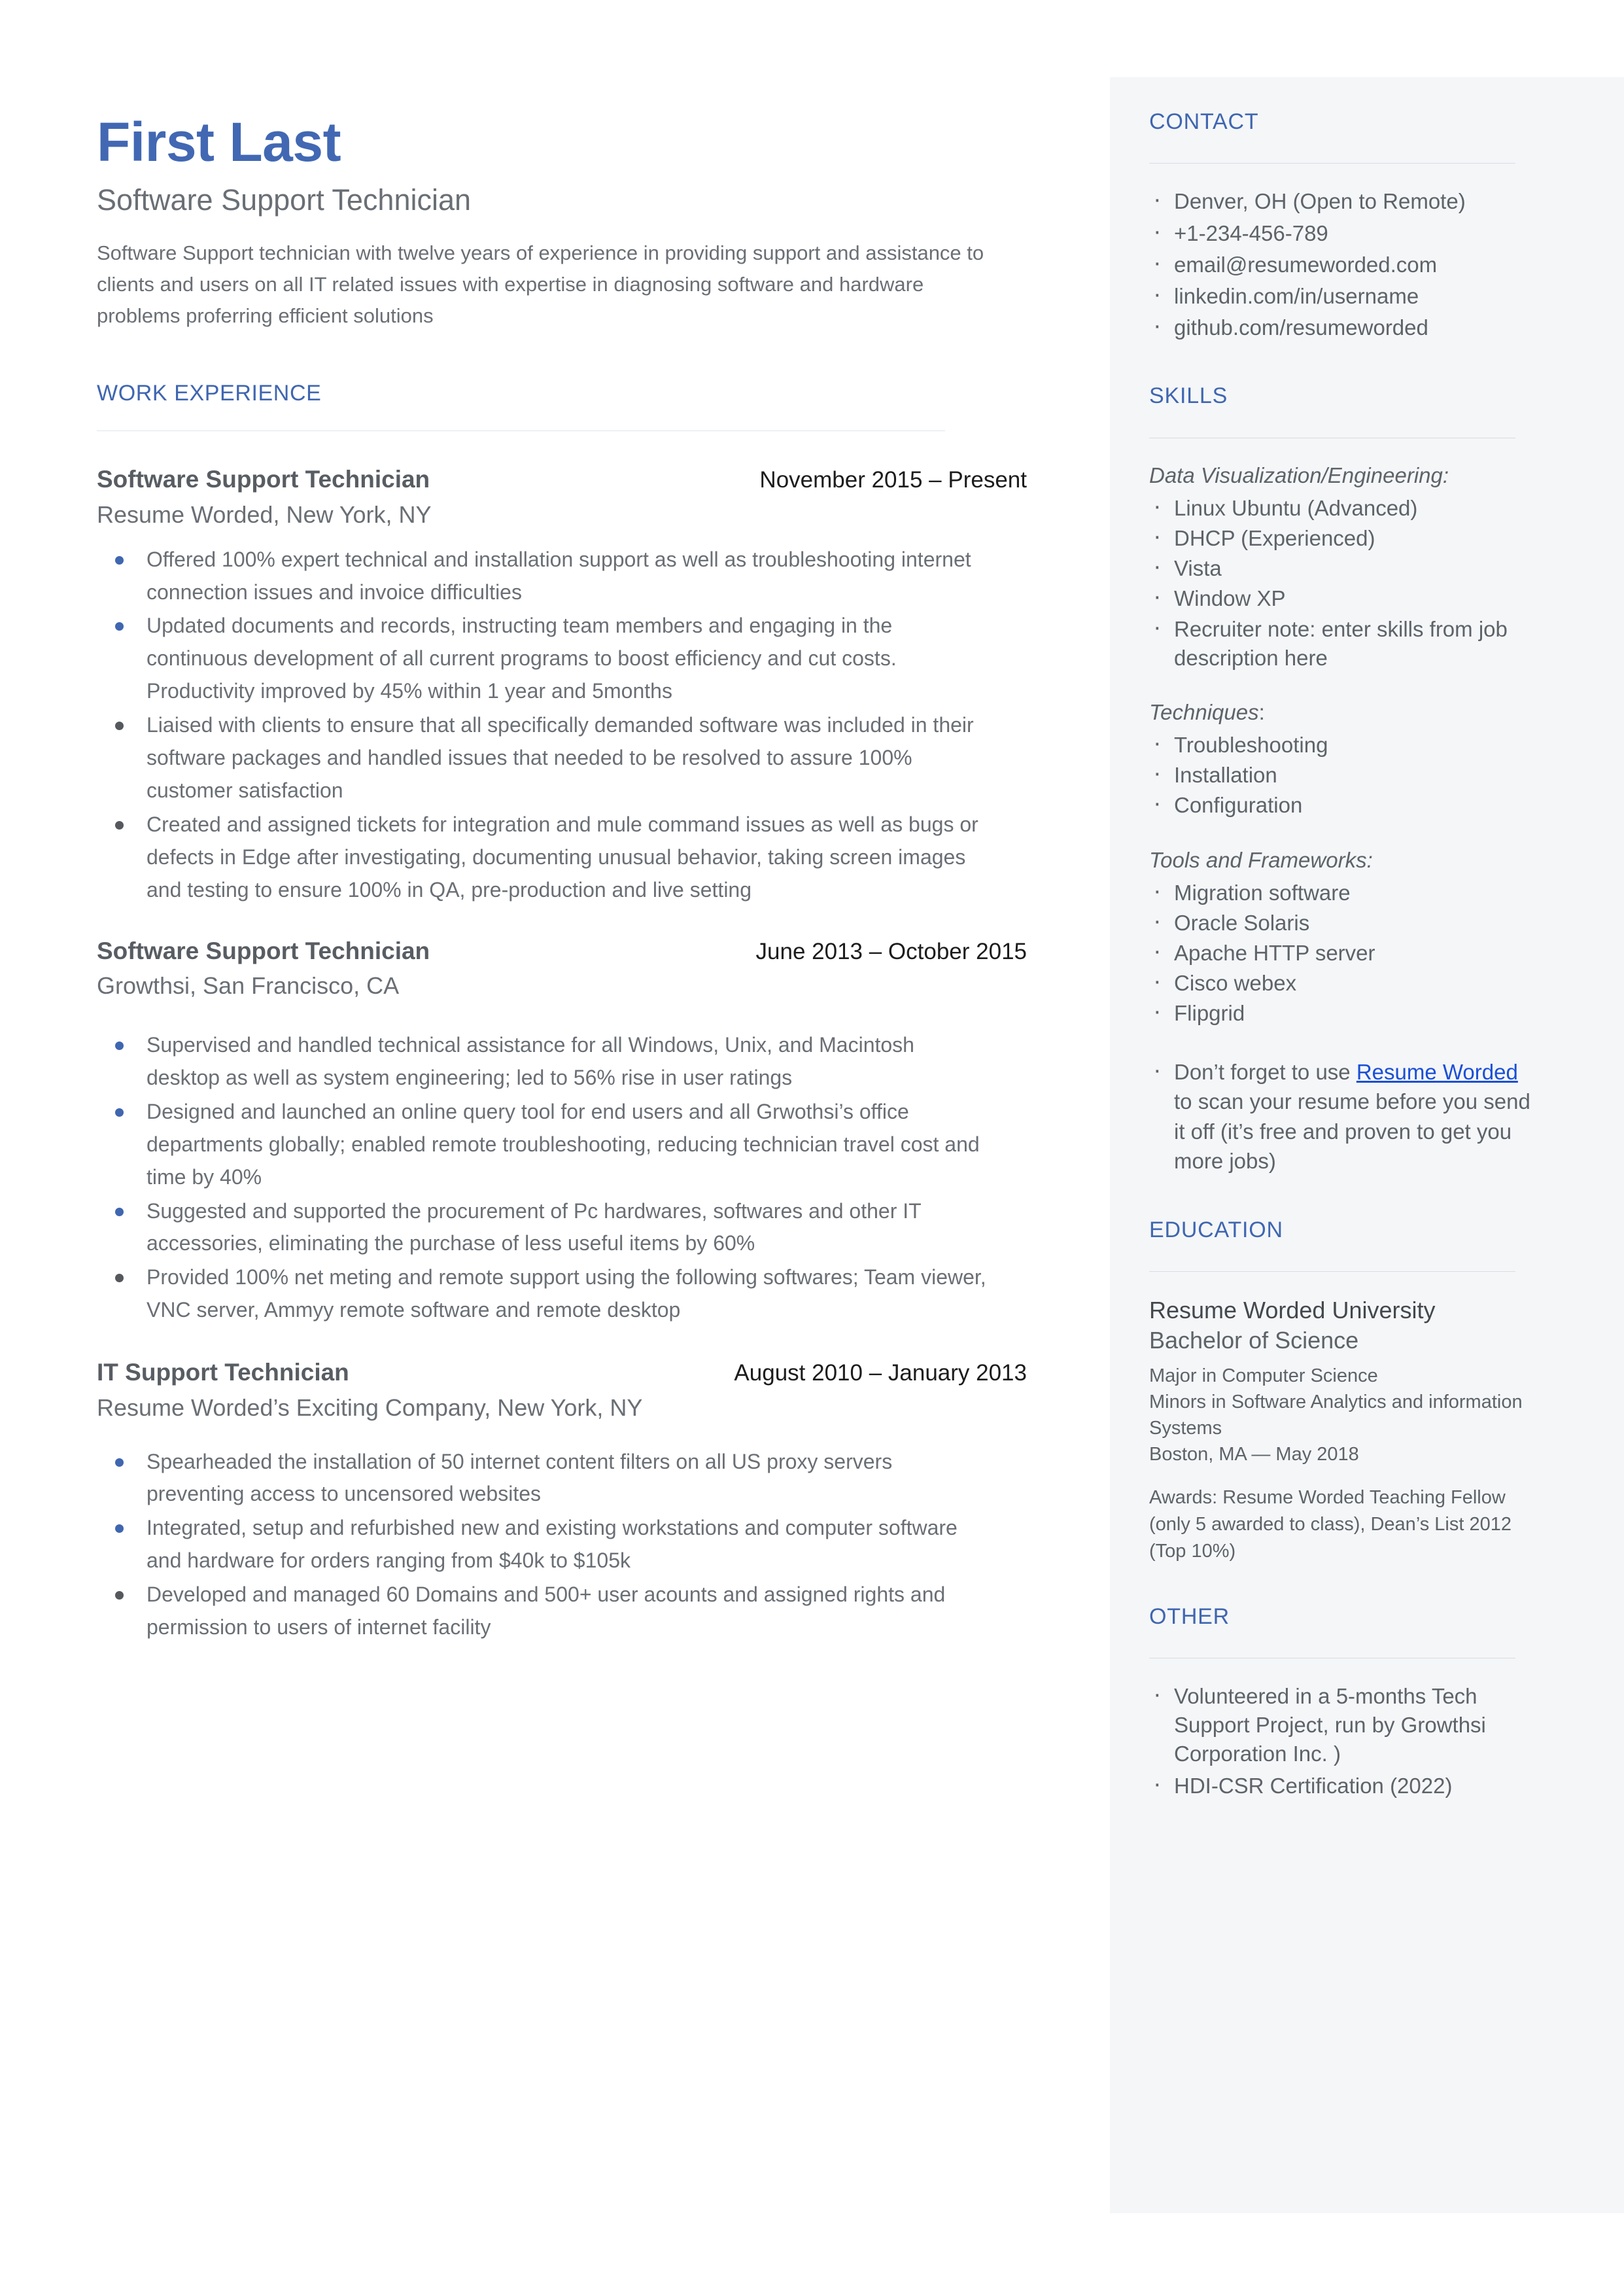  What do you see at coordinates (521, 431) in the screenshot?
I see `work-experience-divider` at bounding box center [521, 431].